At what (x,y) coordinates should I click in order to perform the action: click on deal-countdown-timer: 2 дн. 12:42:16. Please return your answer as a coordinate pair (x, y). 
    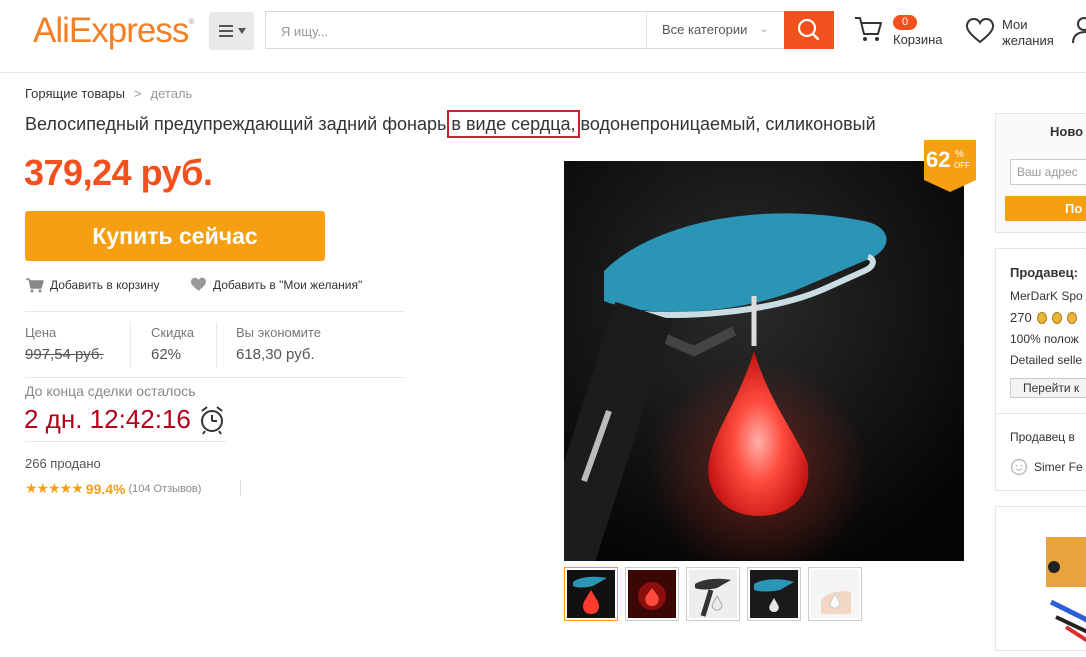
    Looking at the image, I should click on (107, 419).